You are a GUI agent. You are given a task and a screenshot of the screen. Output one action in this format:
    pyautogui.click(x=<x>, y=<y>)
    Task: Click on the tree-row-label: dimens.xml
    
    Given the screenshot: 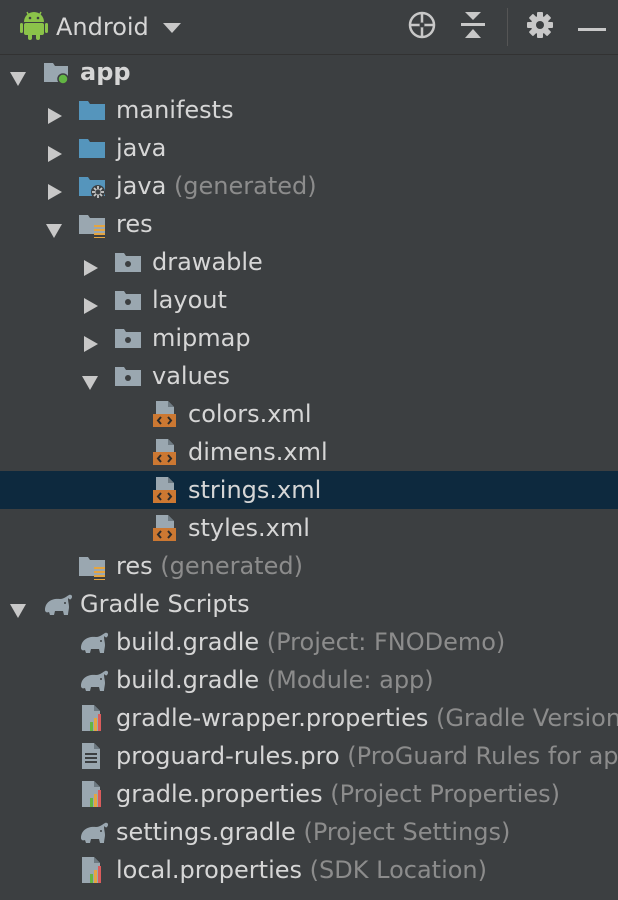 What is the action you would take?
    pyautogui.click(x=258, y=452)
    